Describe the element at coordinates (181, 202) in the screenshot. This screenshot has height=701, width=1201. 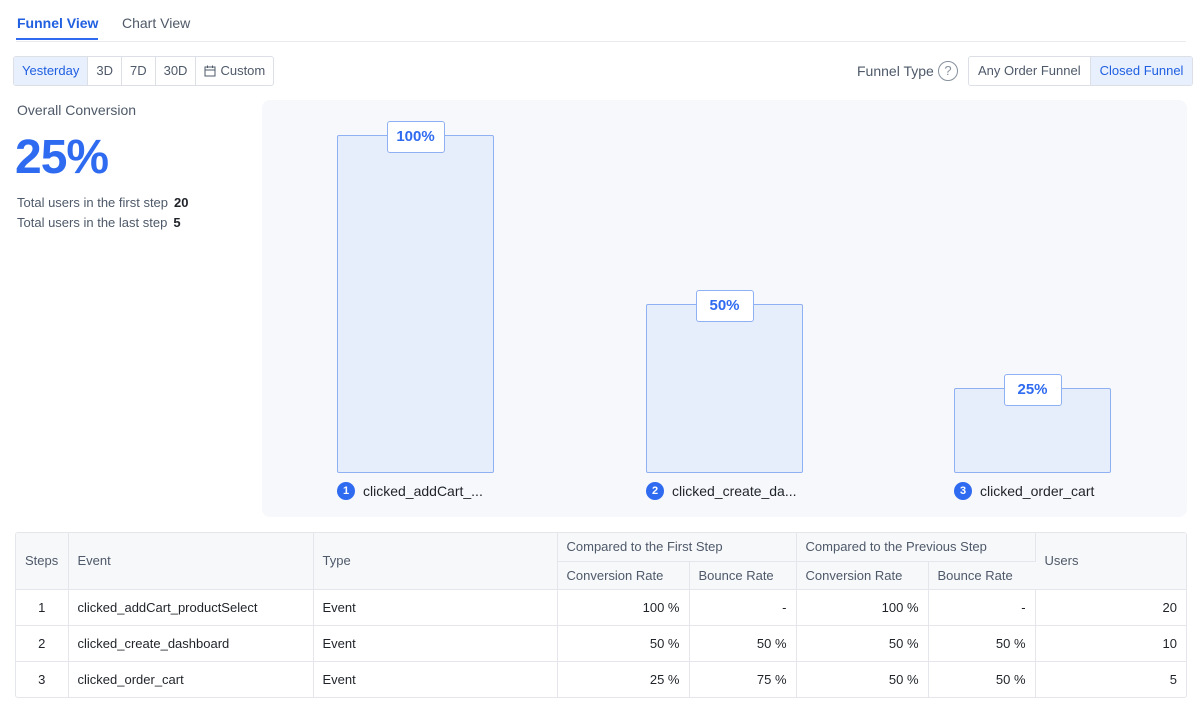
I see `first-step-users-value: 20` at that location.